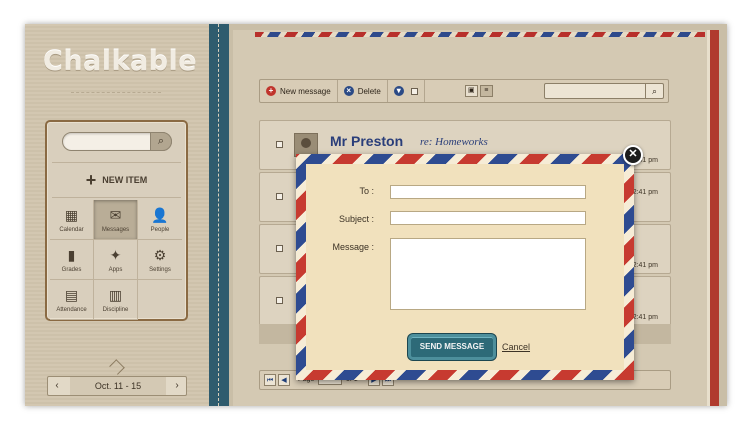 The image size is (751, 429). What do you see at coordinates (369, 91) in the screenshot?
I see `delete-label: Delete` at bounding box center [369, 91].